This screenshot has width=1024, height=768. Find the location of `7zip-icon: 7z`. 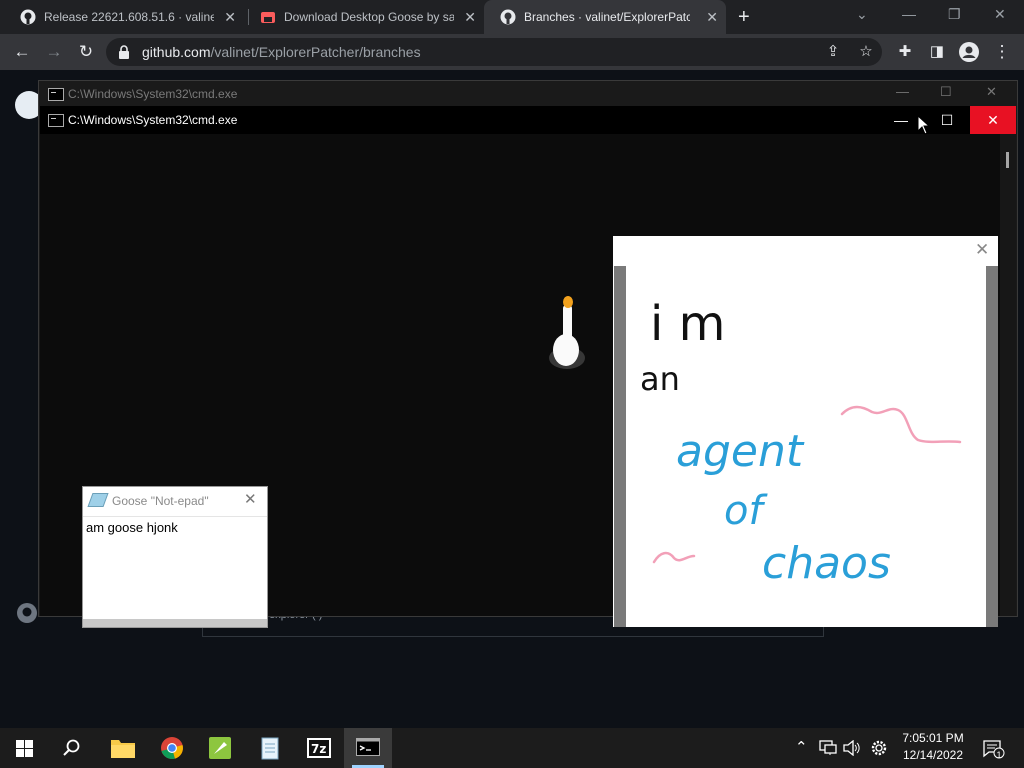

7zip-icon: 7z is located at coordinates (319, 748).